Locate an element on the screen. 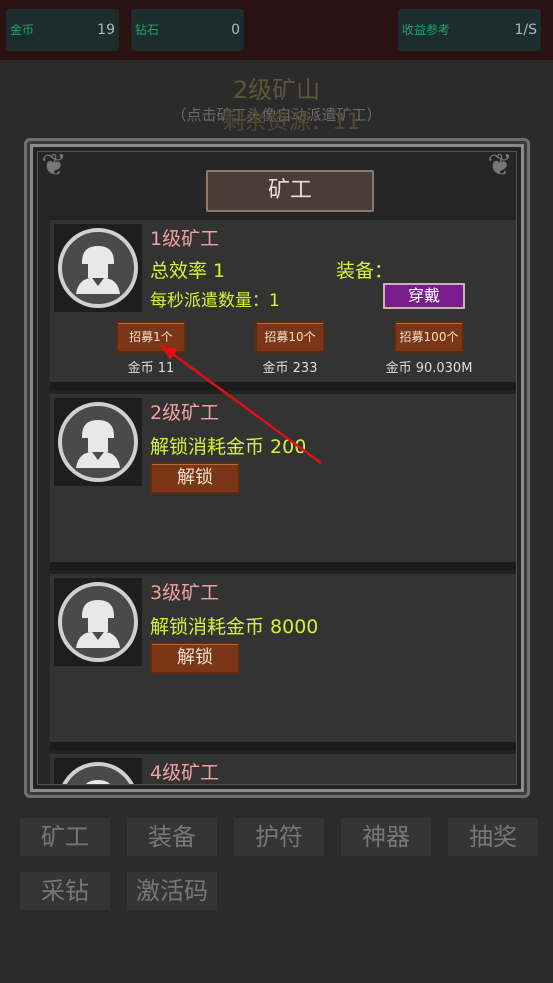  recruit-10-cost: 金币 233 is located at coordinates (290, 368).